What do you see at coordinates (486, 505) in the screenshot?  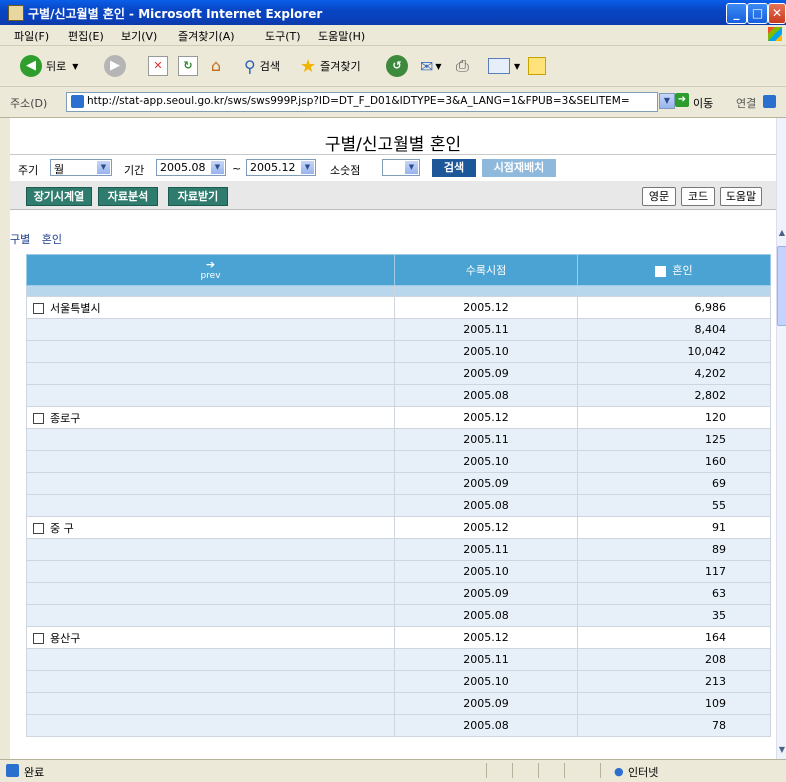 I see `time-cell: 2005.08` at bounding box center [486, 505].